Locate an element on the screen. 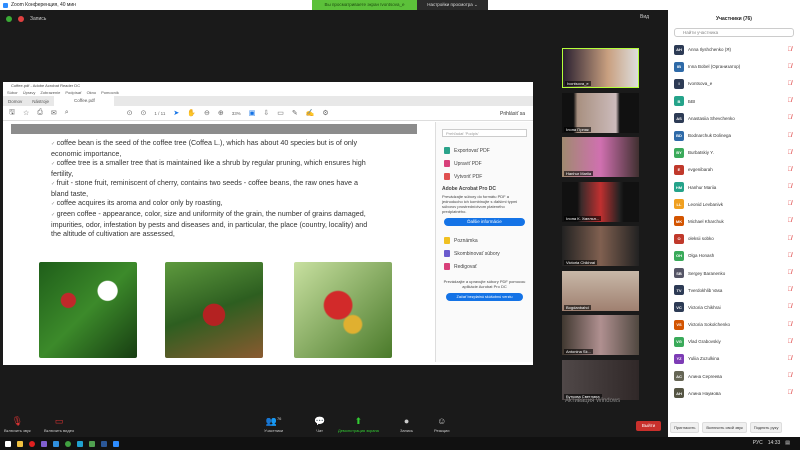 This screenshot has width=800, height=450. share-screen-button: ⬆ Демонстрация экрана is located at coordinates (358, 424).